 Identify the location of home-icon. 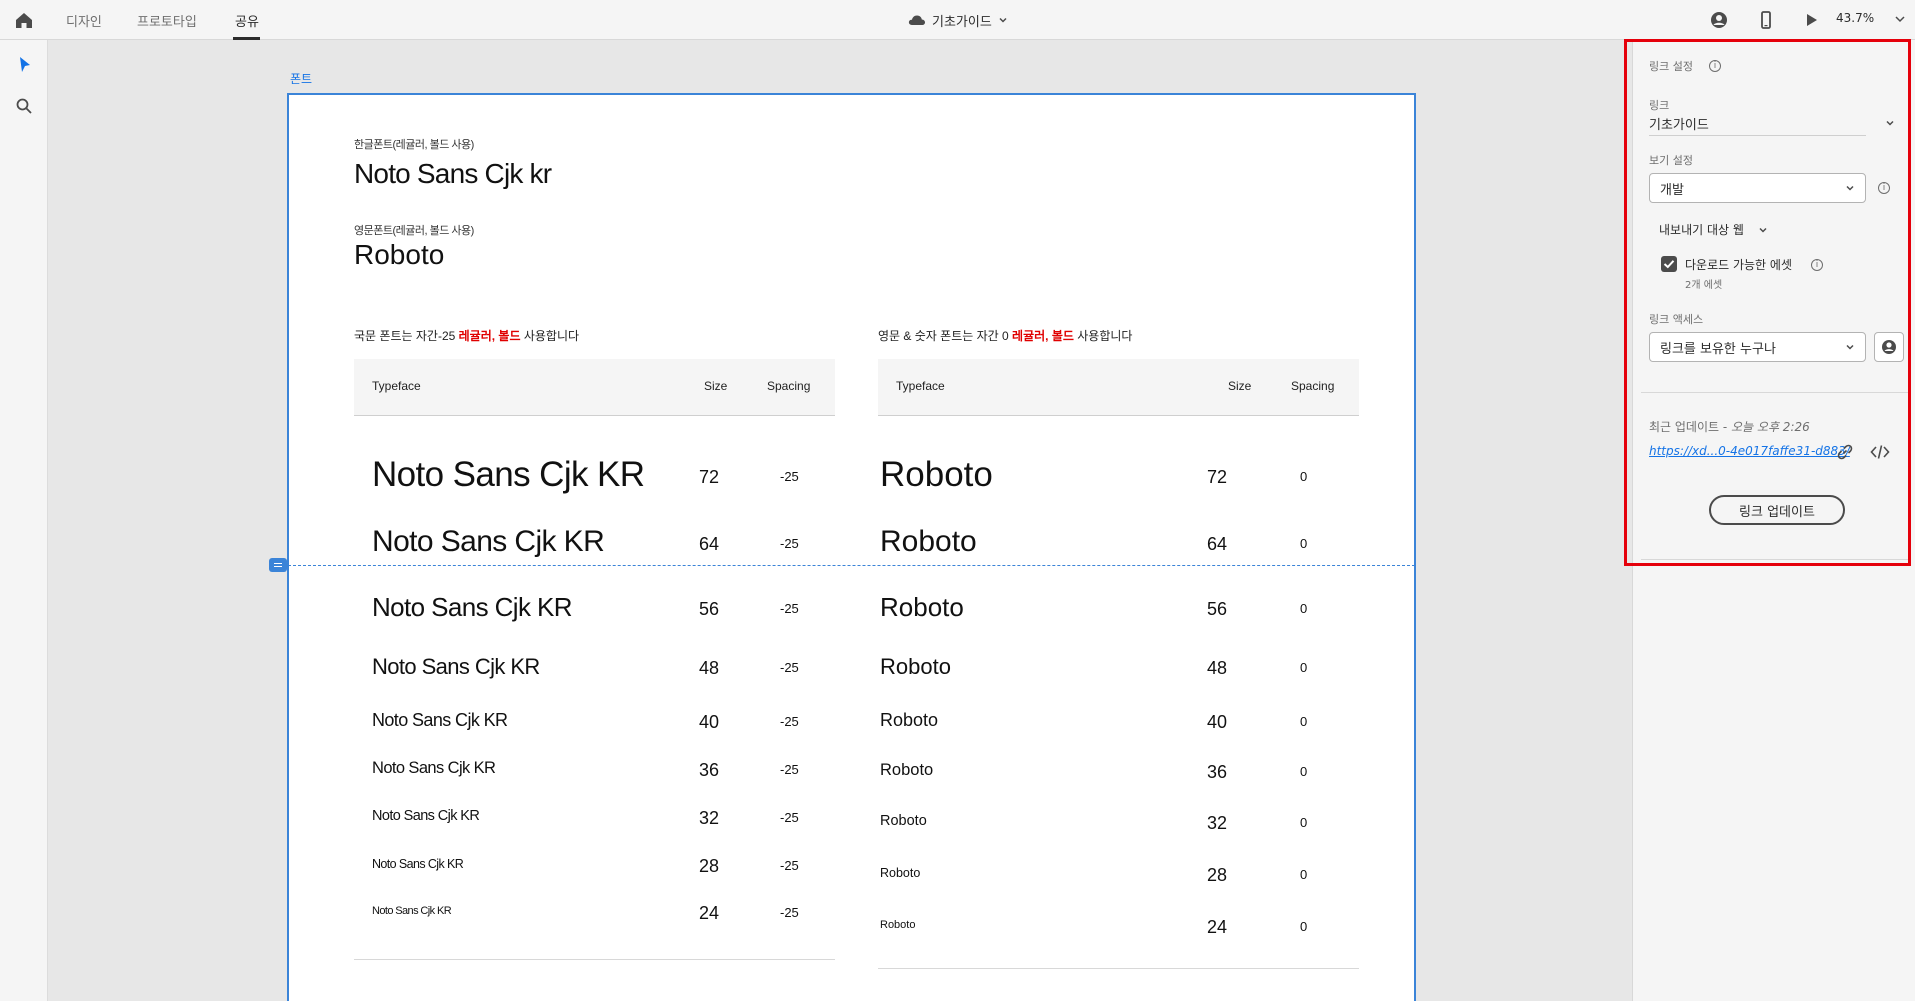
(24, 20).